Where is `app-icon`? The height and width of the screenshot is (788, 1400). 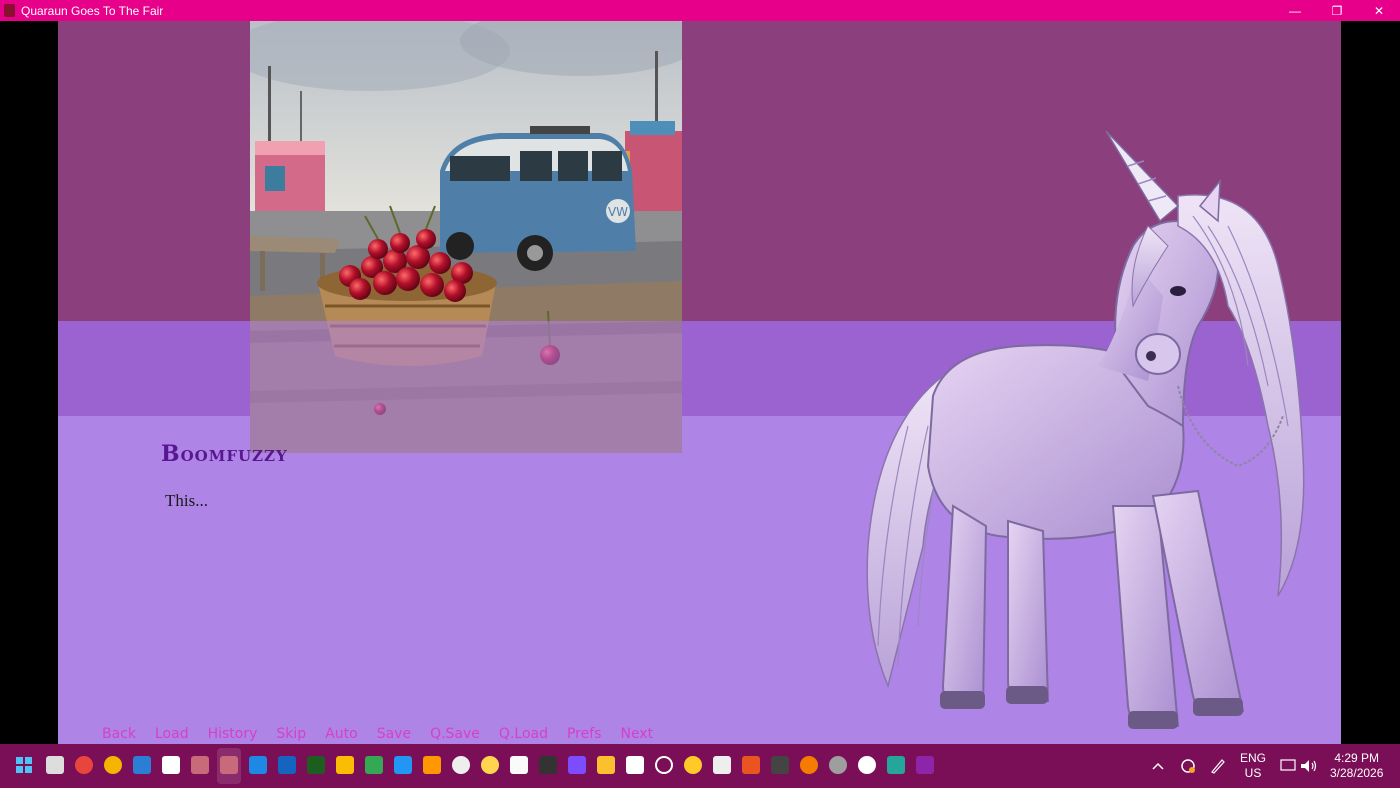
app-icon is located at coordinates (9, 10).